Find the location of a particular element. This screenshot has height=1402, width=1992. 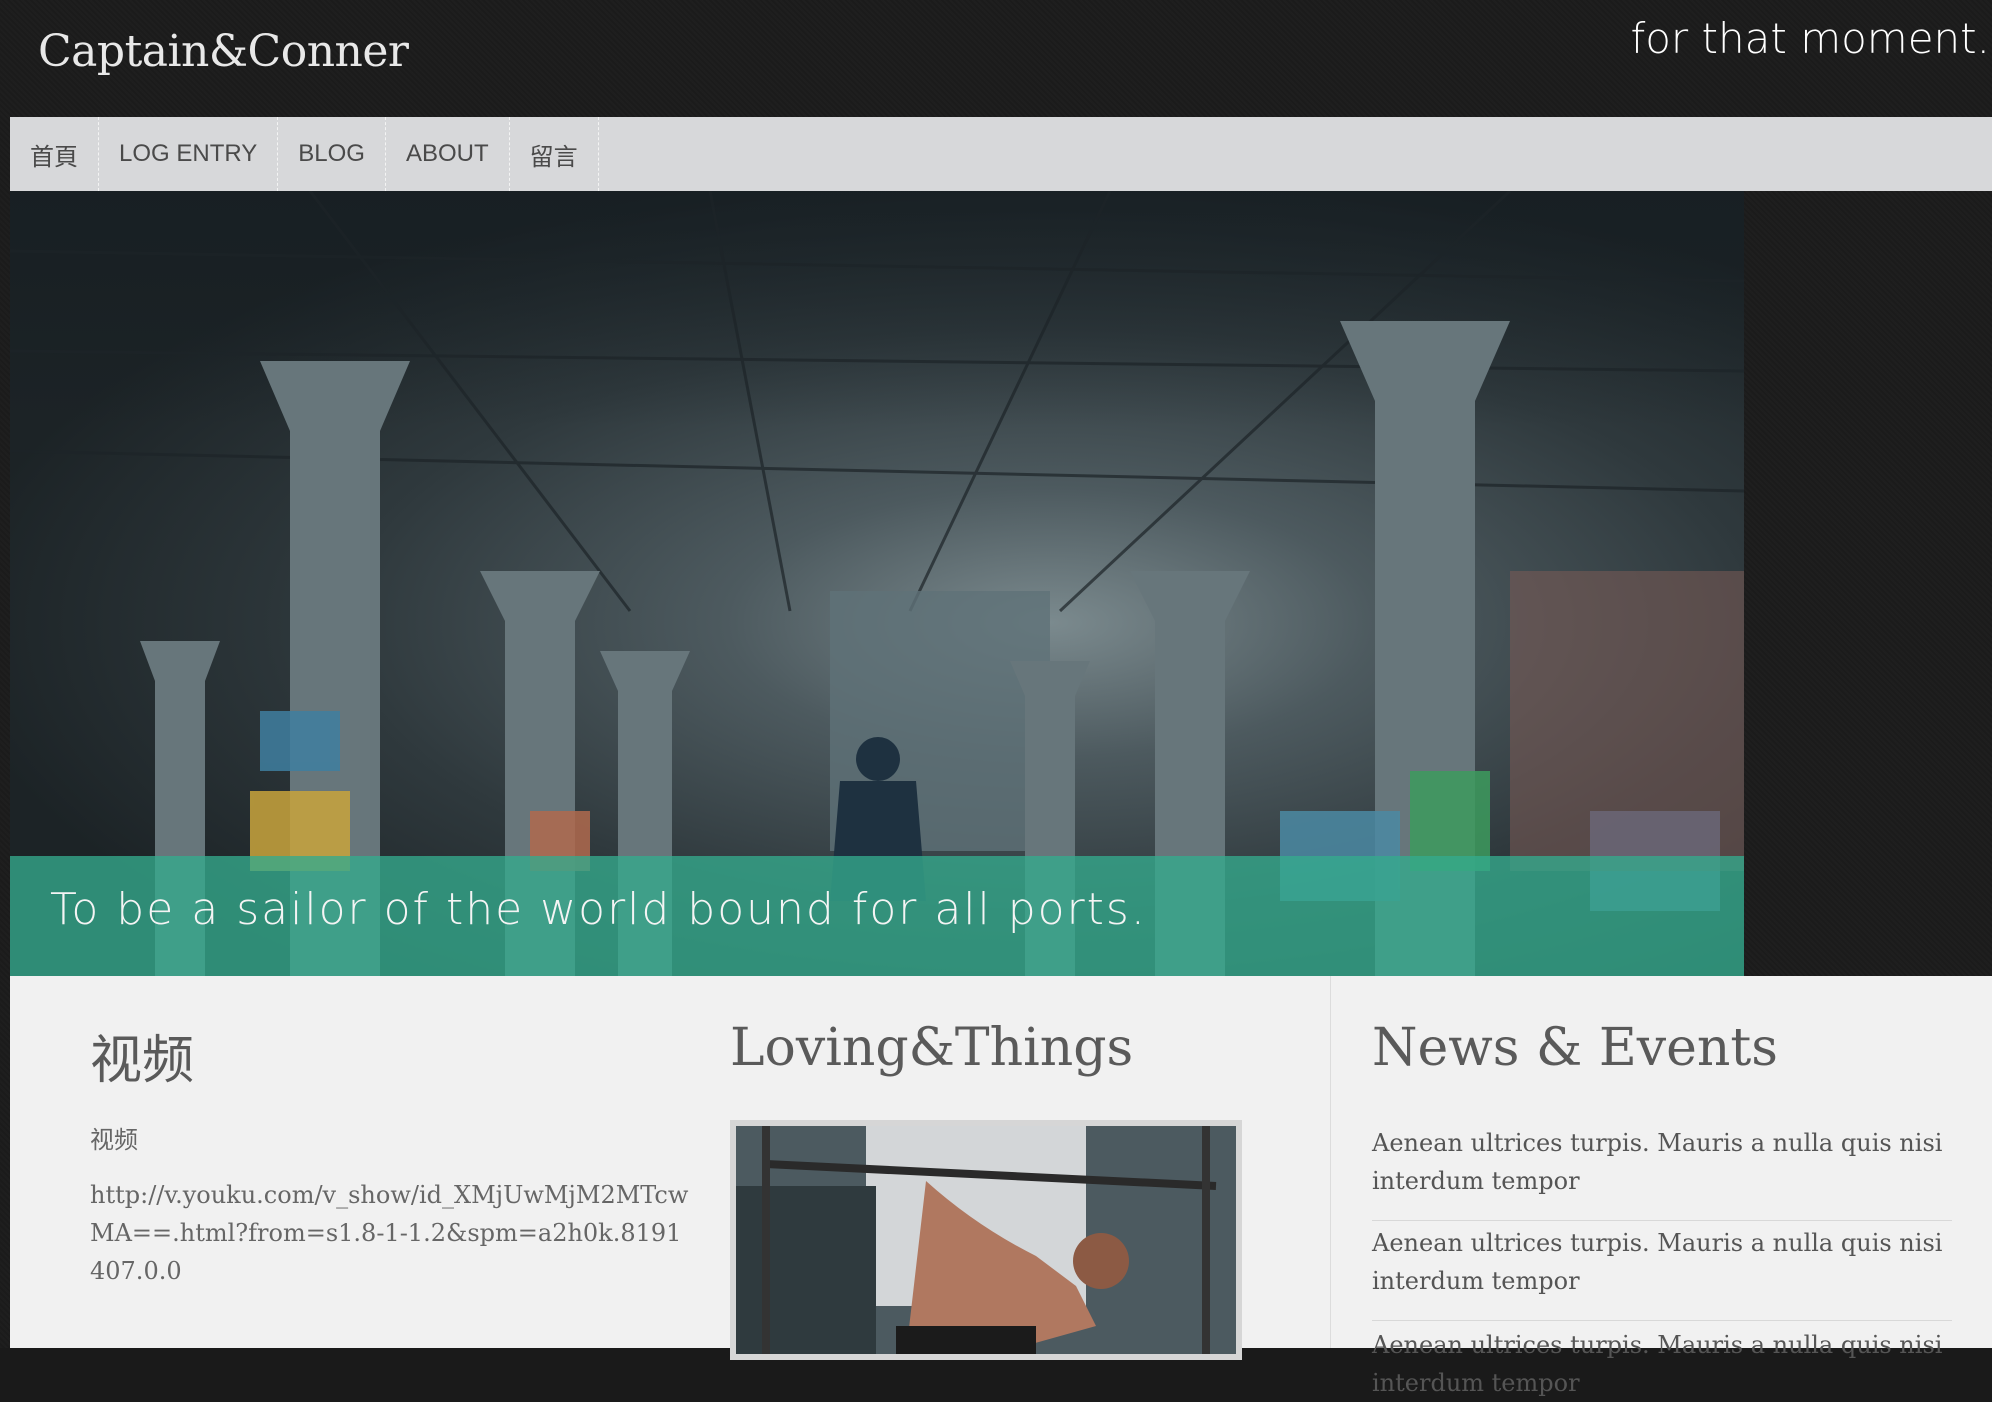

site-tagline: for that moment. is located at coordinates (1810, 38).